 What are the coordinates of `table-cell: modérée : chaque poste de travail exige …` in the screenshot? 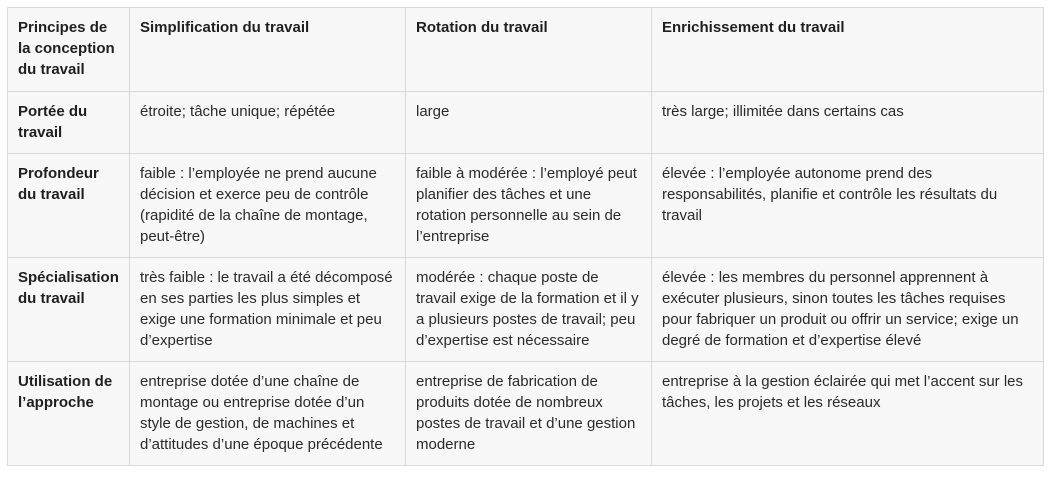 It's located at (528, 309).